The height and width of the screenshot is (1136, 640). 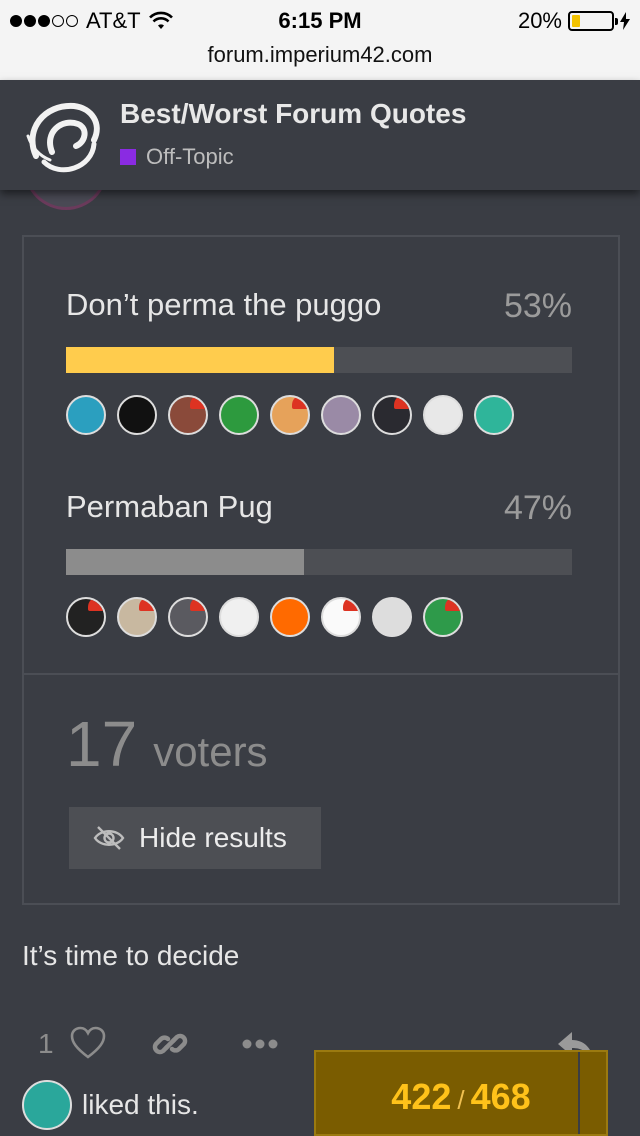 What do you see at coordinates (170, 1044) in the screenshot?
I see `link-icon` at bounding box center [170, 1044].